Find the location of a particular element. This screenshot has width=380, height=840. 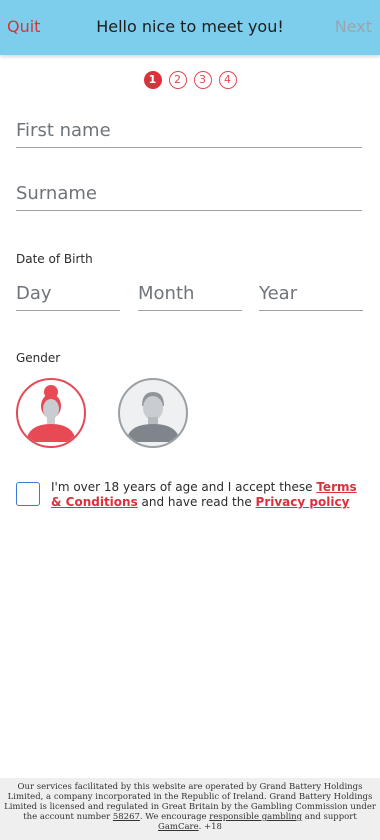

year-placeholder: Year is located at coordinates (278, 293).